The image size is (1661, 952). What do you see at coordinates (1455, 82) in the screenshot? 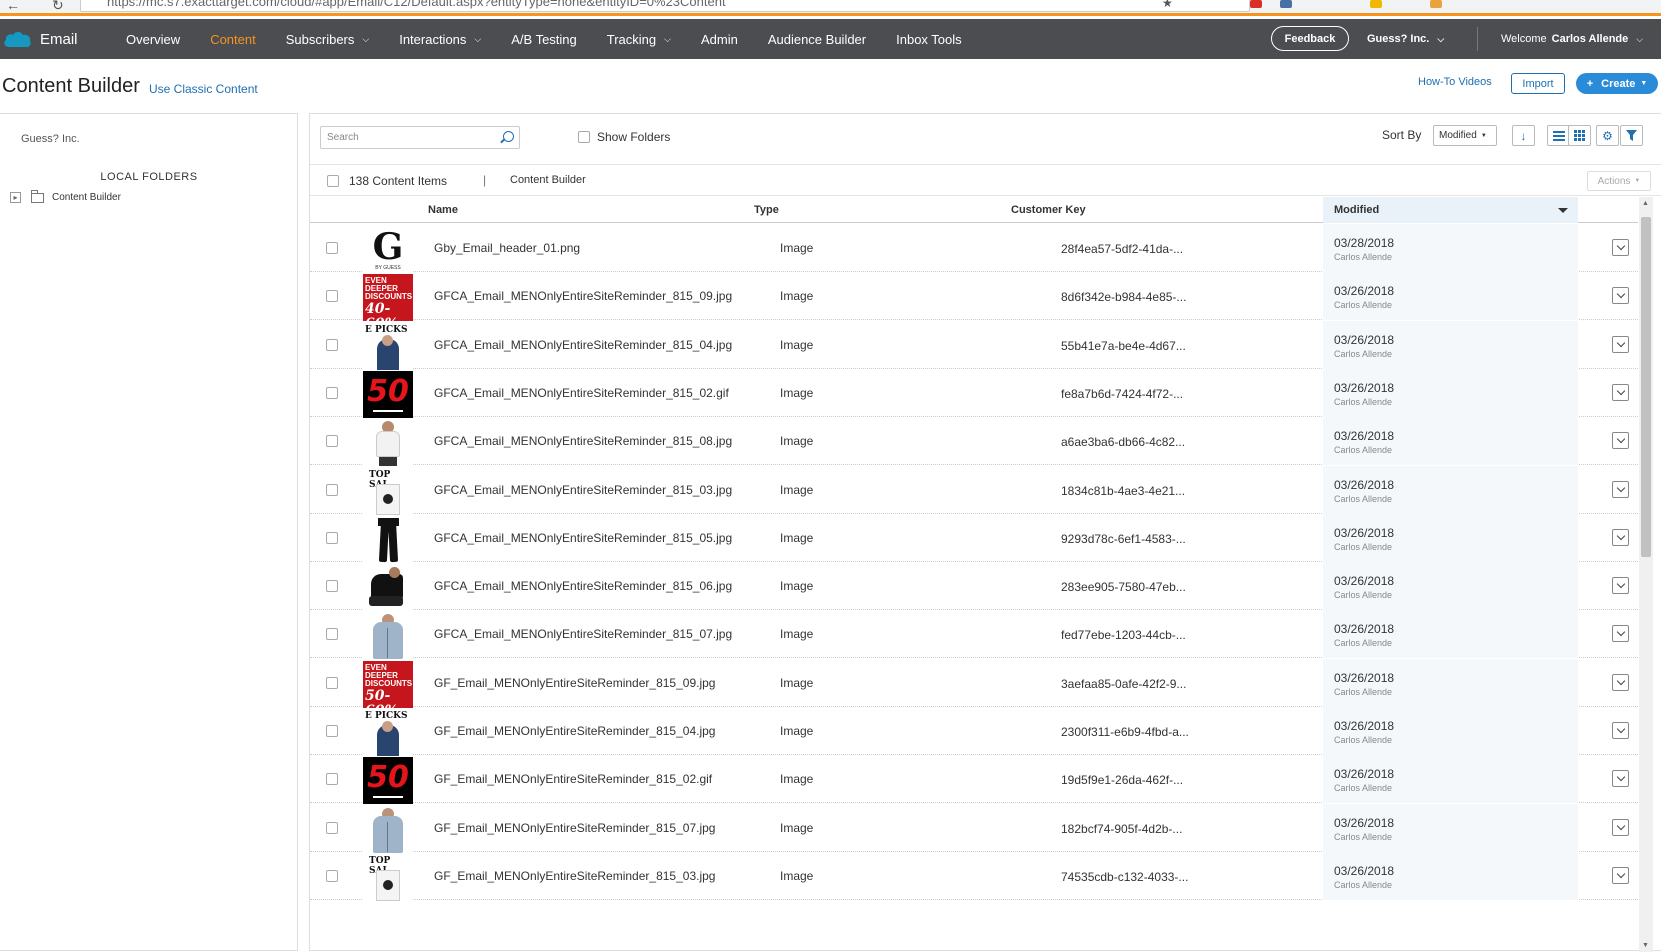
I see `how-to-videos-link: How-To Videos` at bounding box center [1455, 82].